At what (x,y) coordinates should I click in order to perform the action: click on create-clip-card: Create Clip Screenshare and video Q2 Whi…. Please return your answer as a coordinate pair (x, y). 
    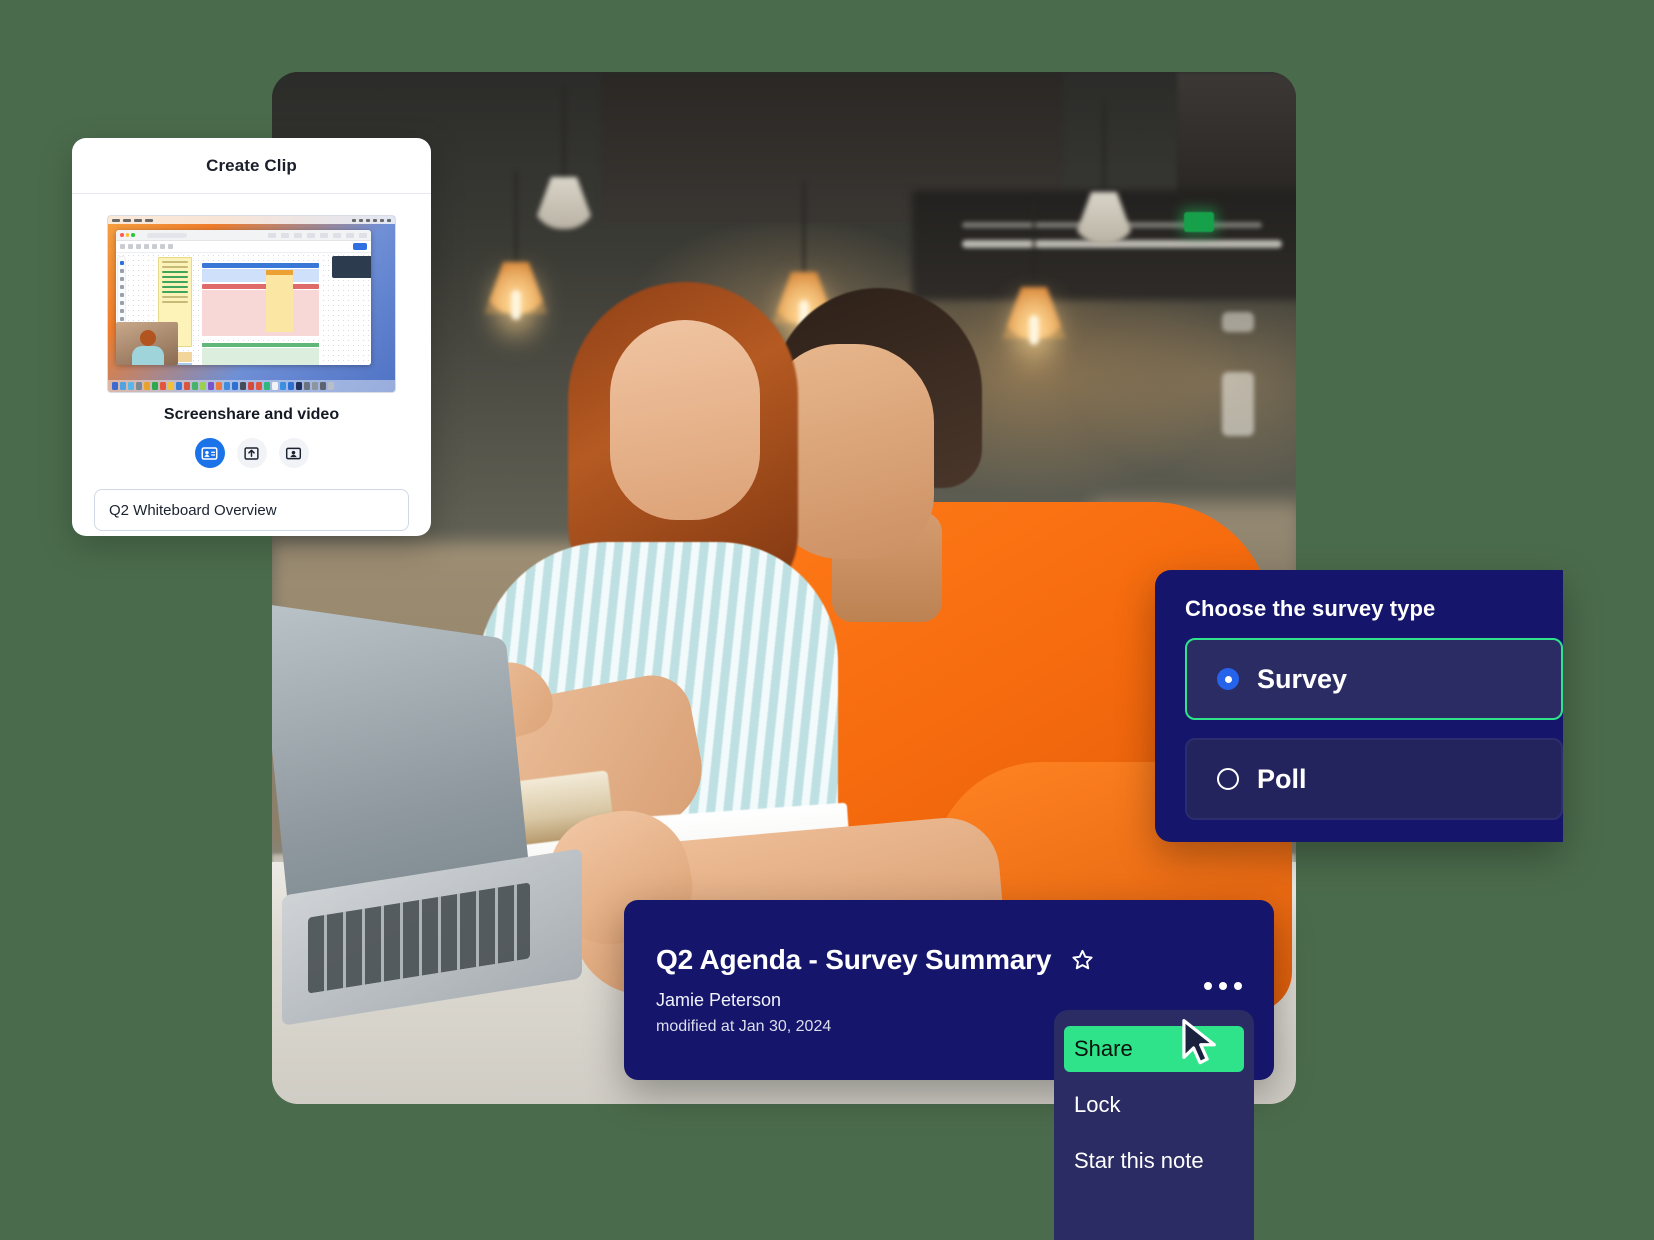
    Looking at the image, I should click on (251, 337).